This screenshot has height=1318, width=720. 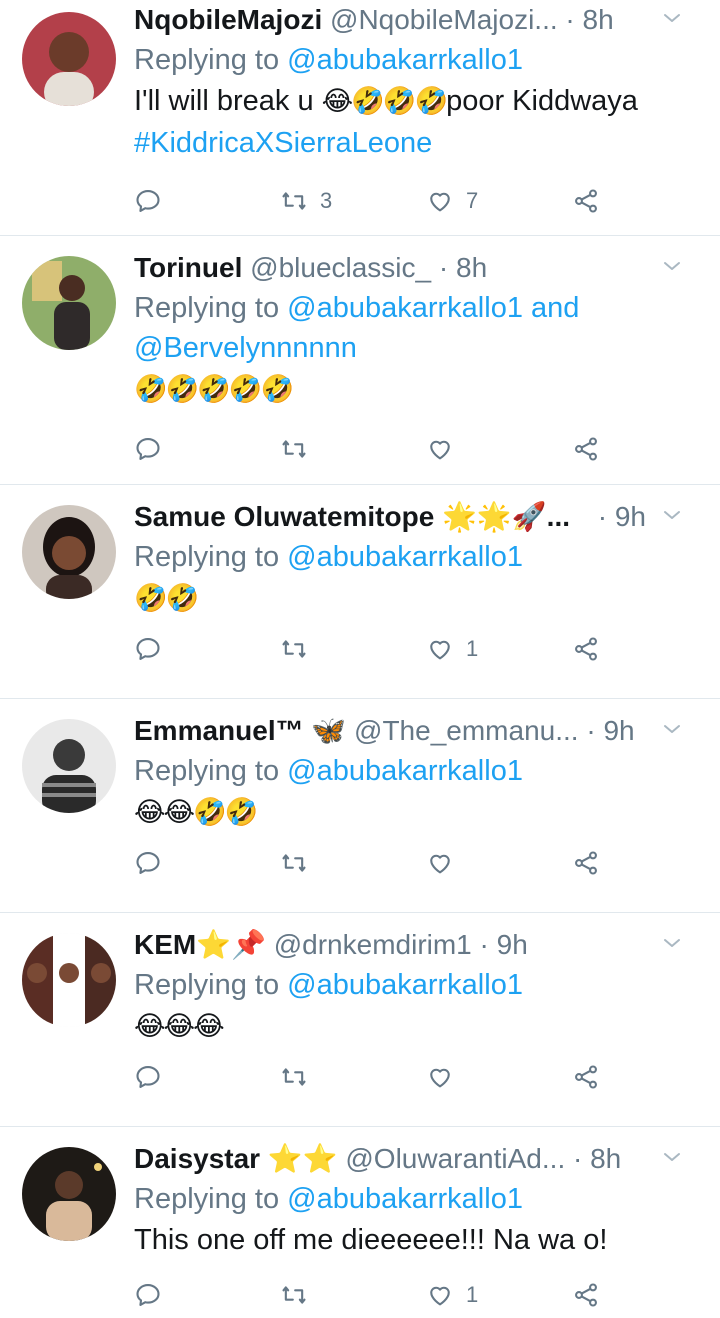 What do you see at coordinates (373, 944) in the screenshot?
I see `username: @drnkemdirim1` at bounding box center [373, 944].